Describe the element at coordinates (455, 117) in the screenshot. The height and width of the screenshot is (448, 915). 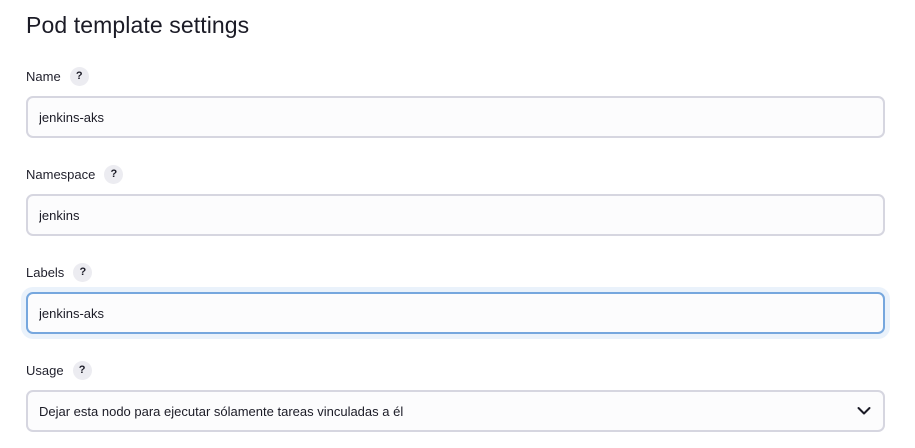
I see `name-input` at that location.